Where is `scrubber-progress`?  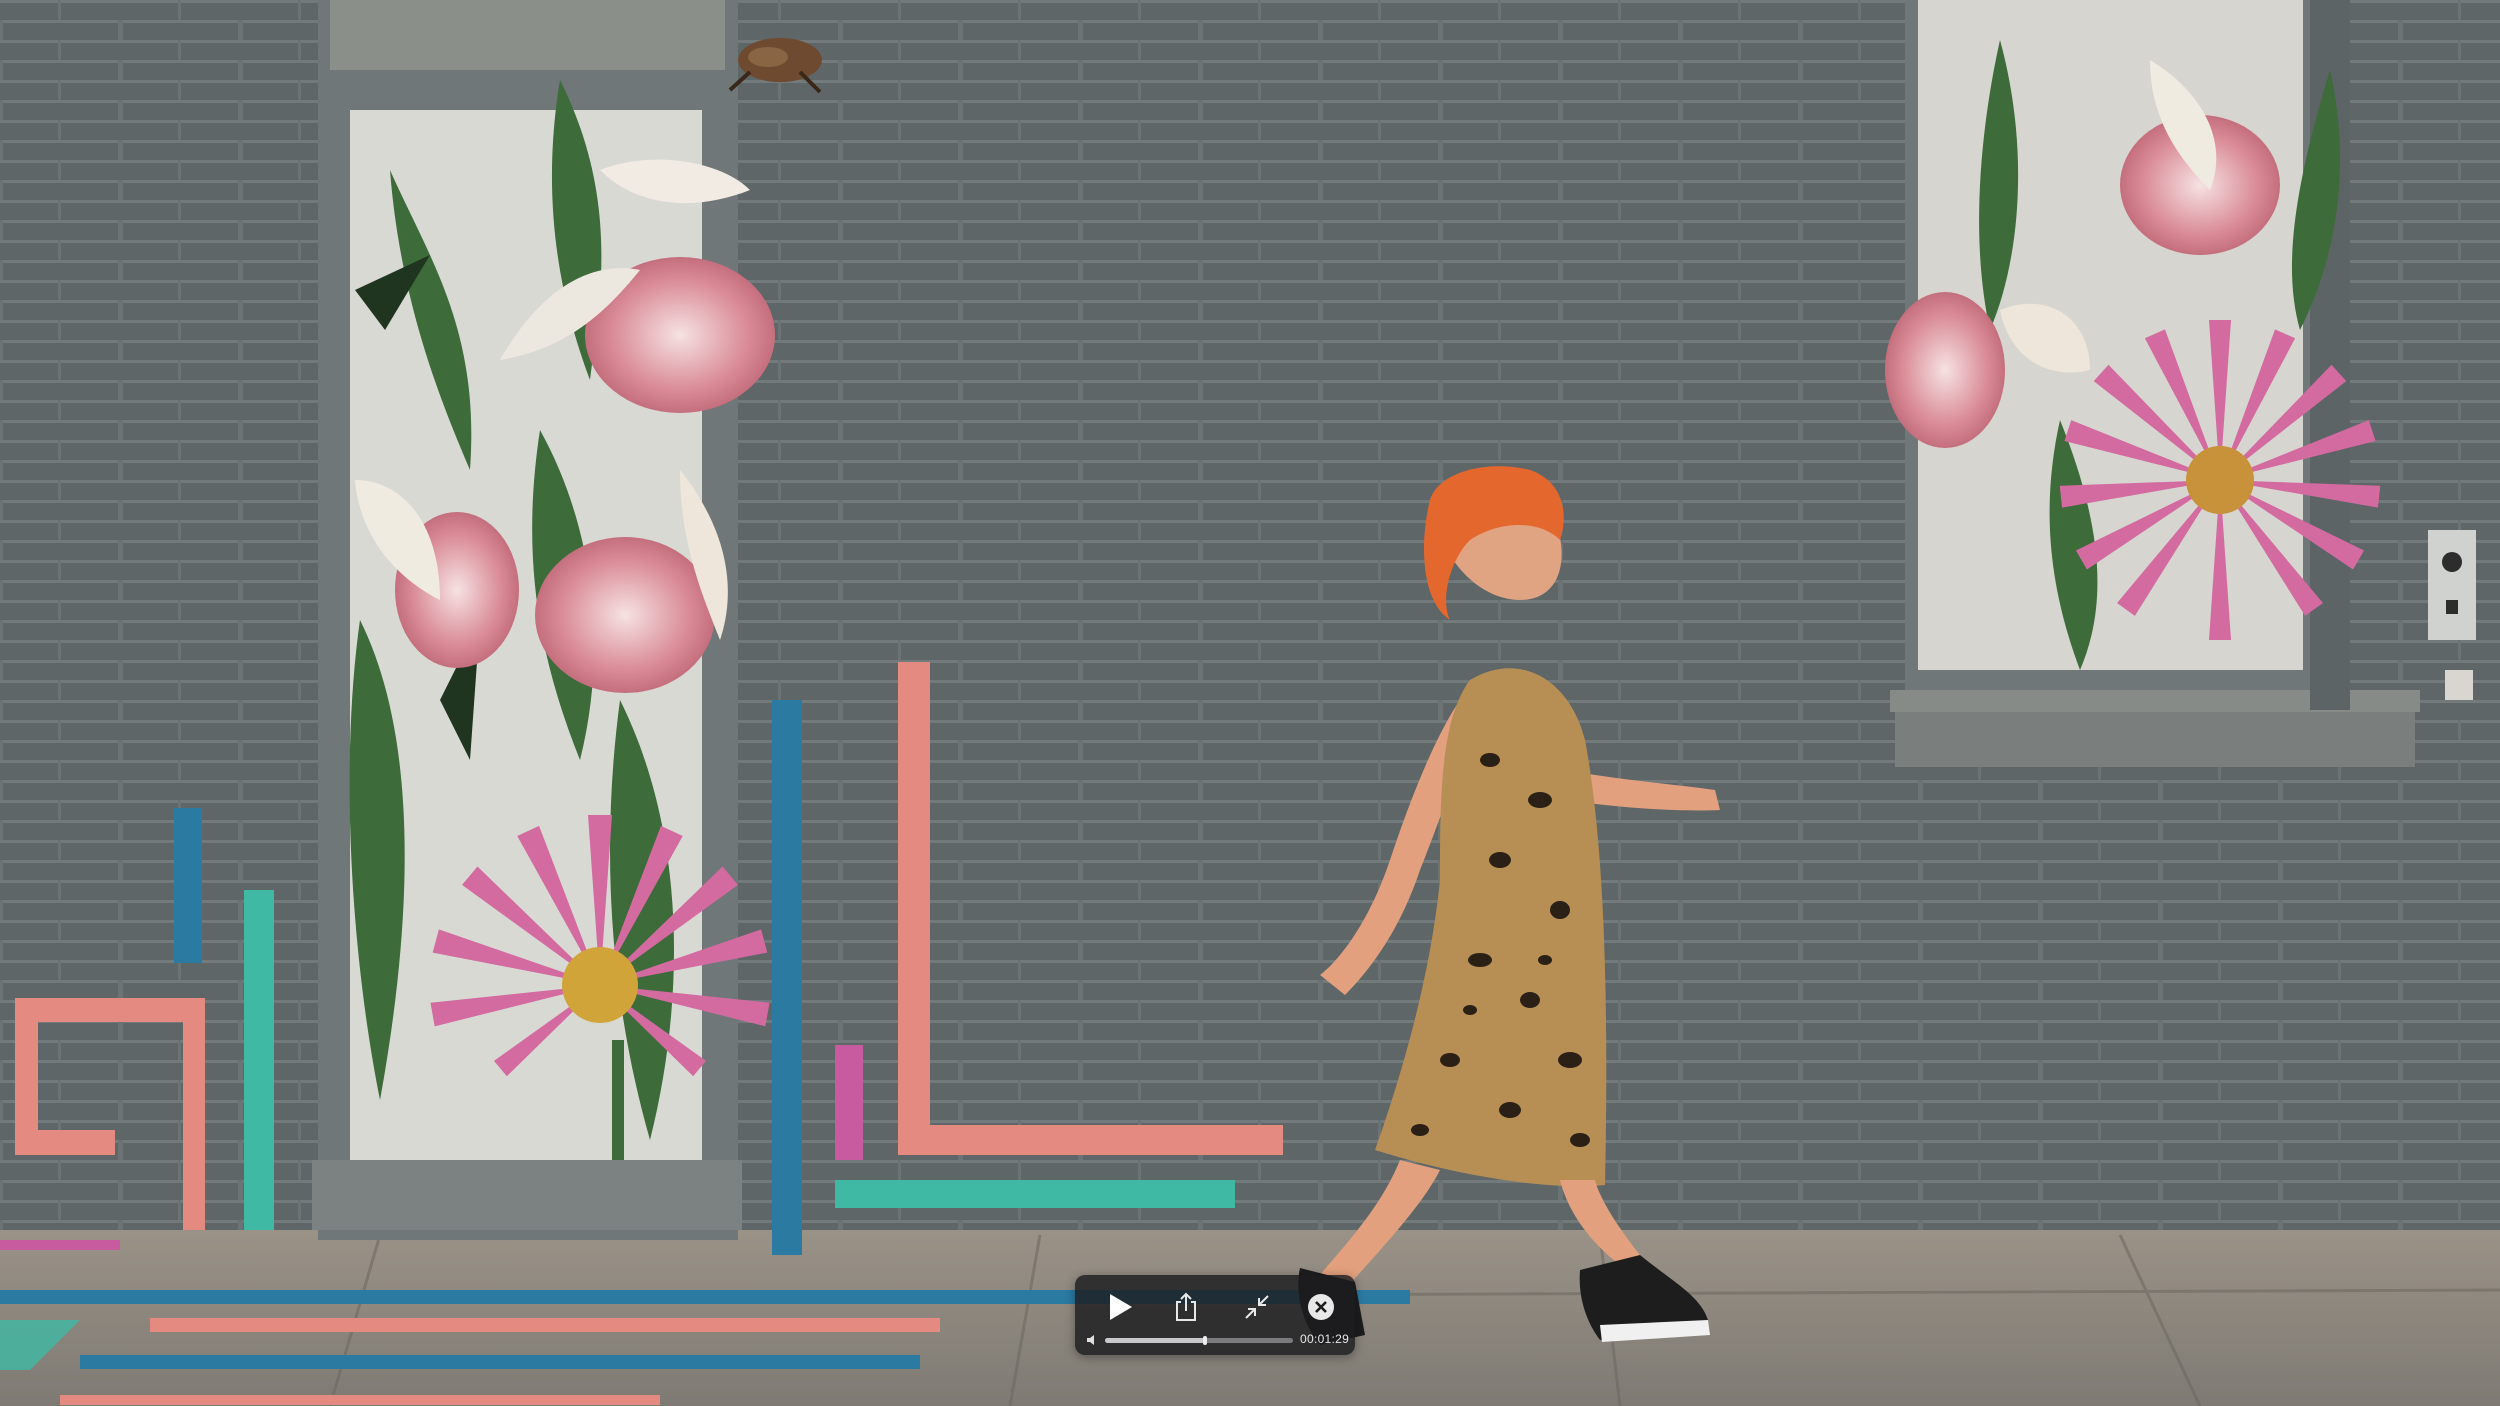
scrubber-progress is located at coordinates (1155, 1340).